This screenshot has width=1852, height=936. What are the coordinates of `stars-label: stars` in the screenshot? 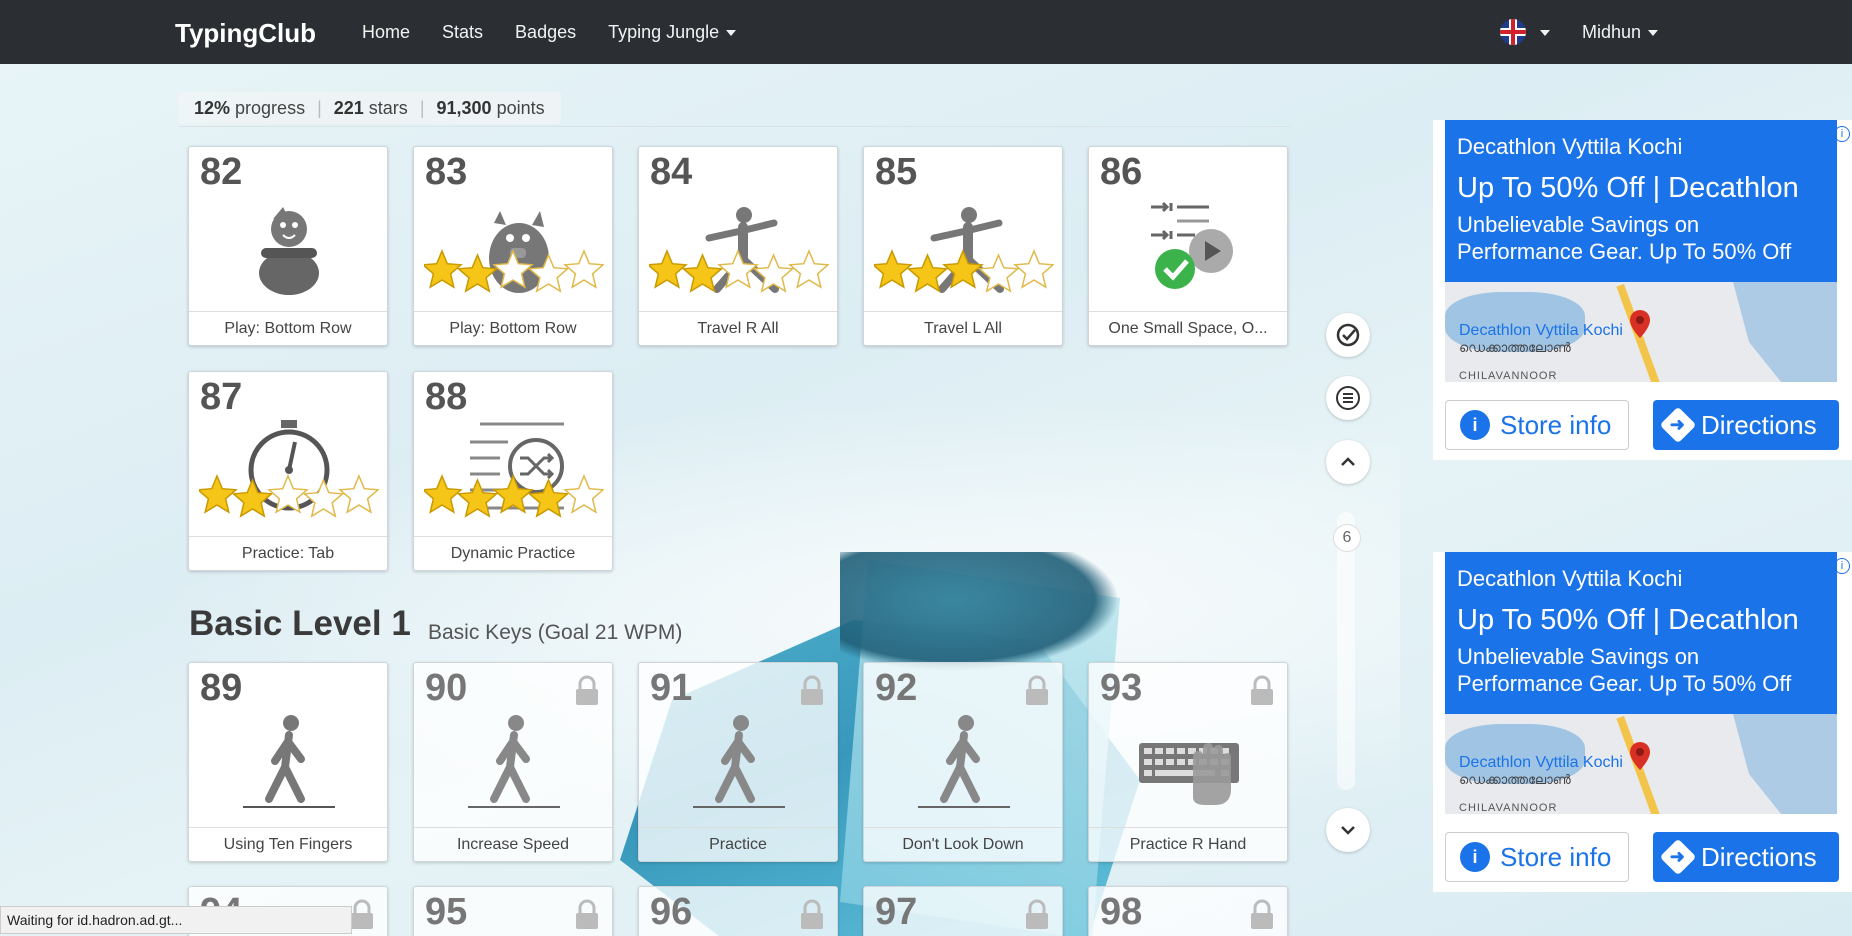 It's located at (388, 107).